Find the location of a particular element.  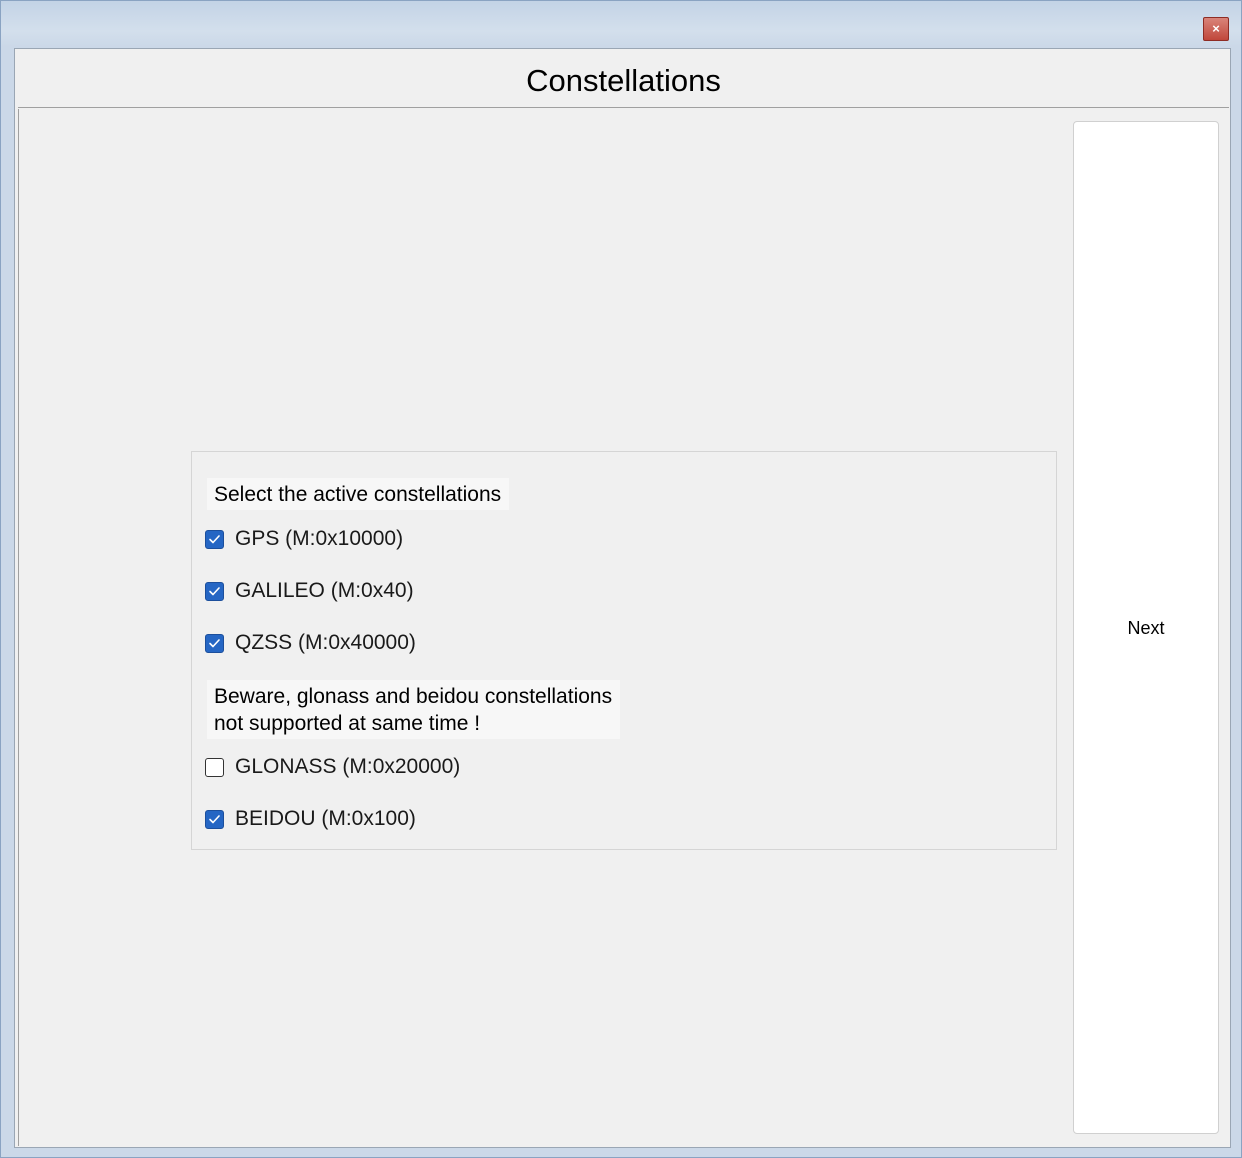

checkbox-label: GLONASS (M:0x20000) is located at coordinates (348, 766).